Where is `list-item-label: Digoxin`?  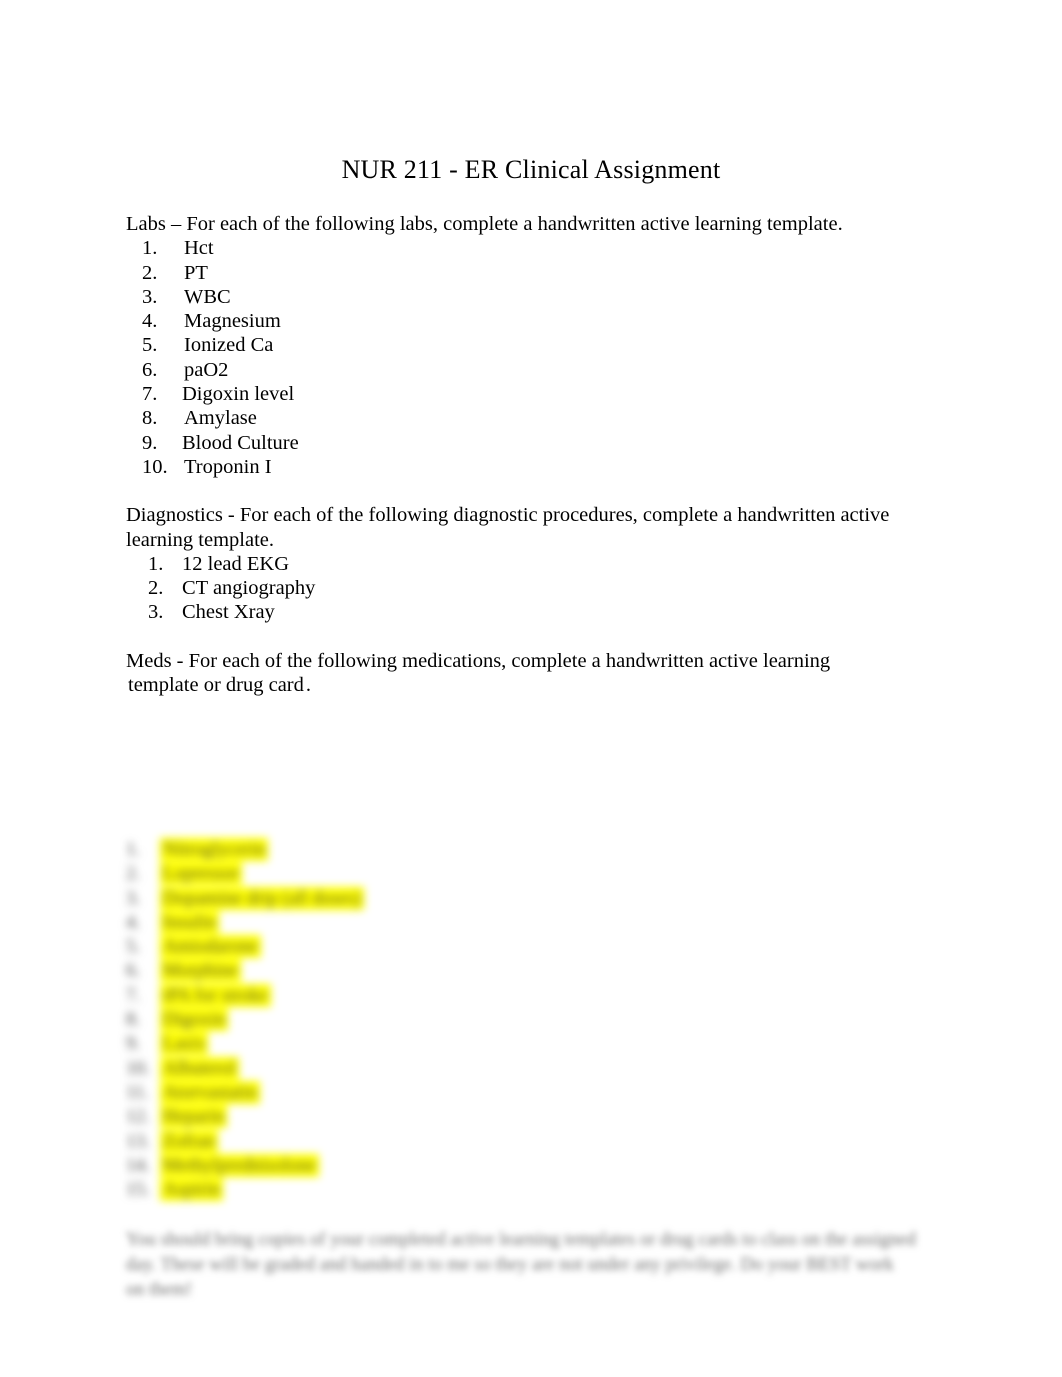
list-item-label: Digoxin is located at coordinates (194, 1020).